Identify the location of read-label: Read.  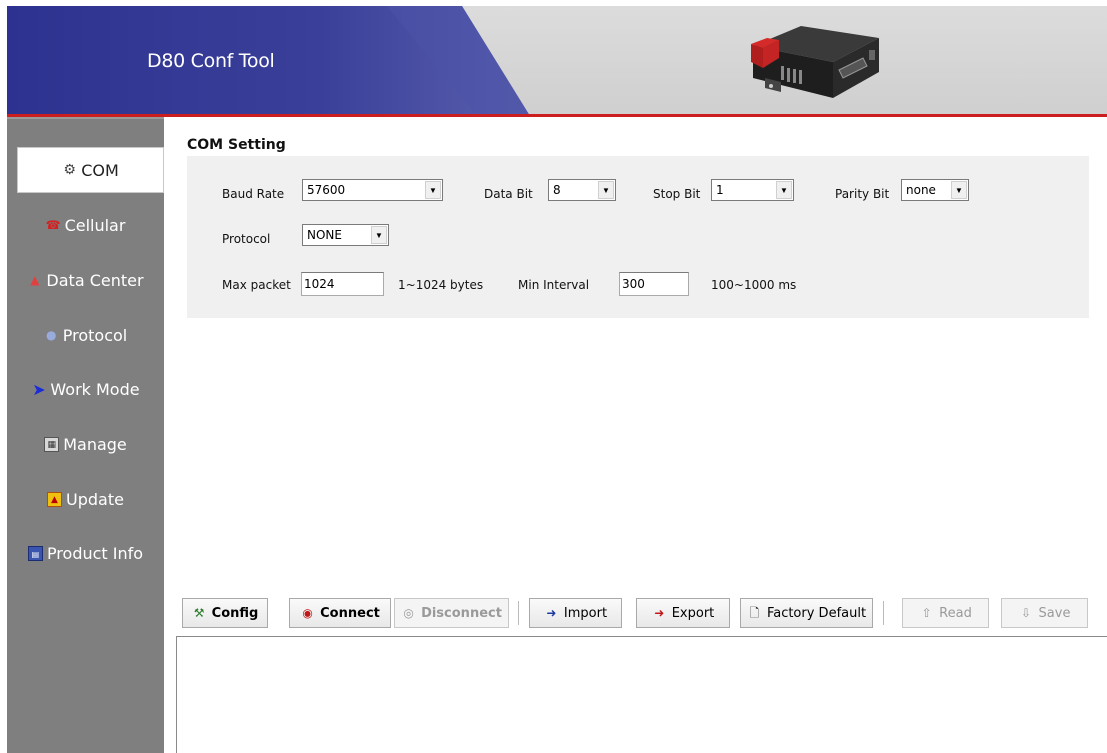
(955, 613).